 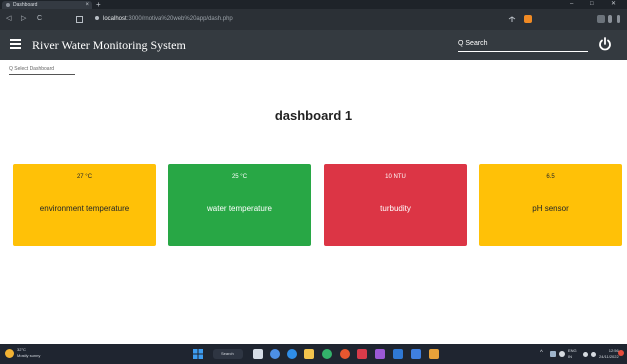 What do you see at coordinates (601, 19) in the screenshot?
I see `sidebar-toggle-icon` at bounding box center [601, 19].